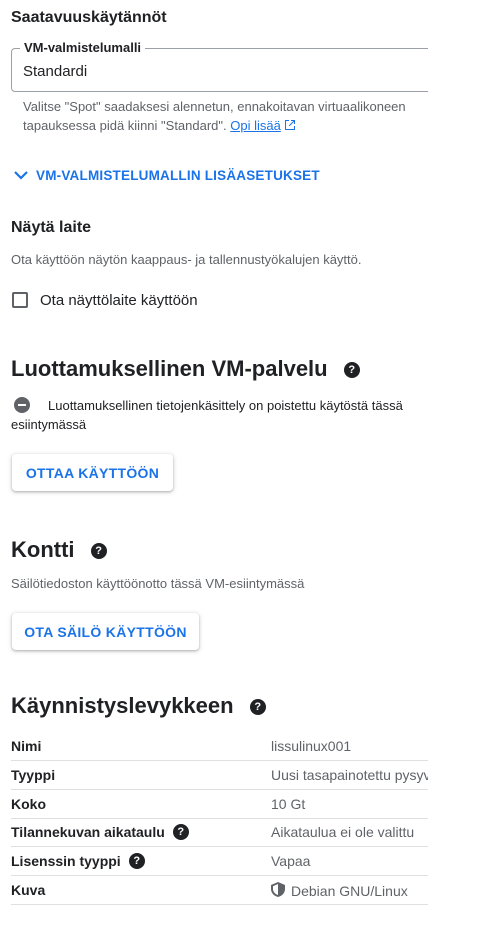 This screenshot has width=478, height=934. I want to click on row-key-wrap: Tilannekuvan aikataulu ?, so click(100, 832).